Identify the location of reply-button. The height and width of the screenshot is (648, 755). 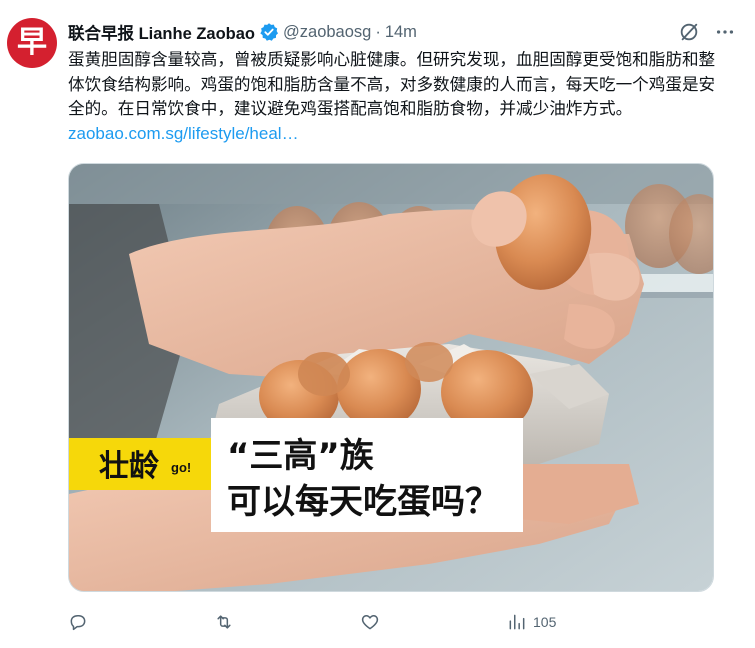
(78, 622).